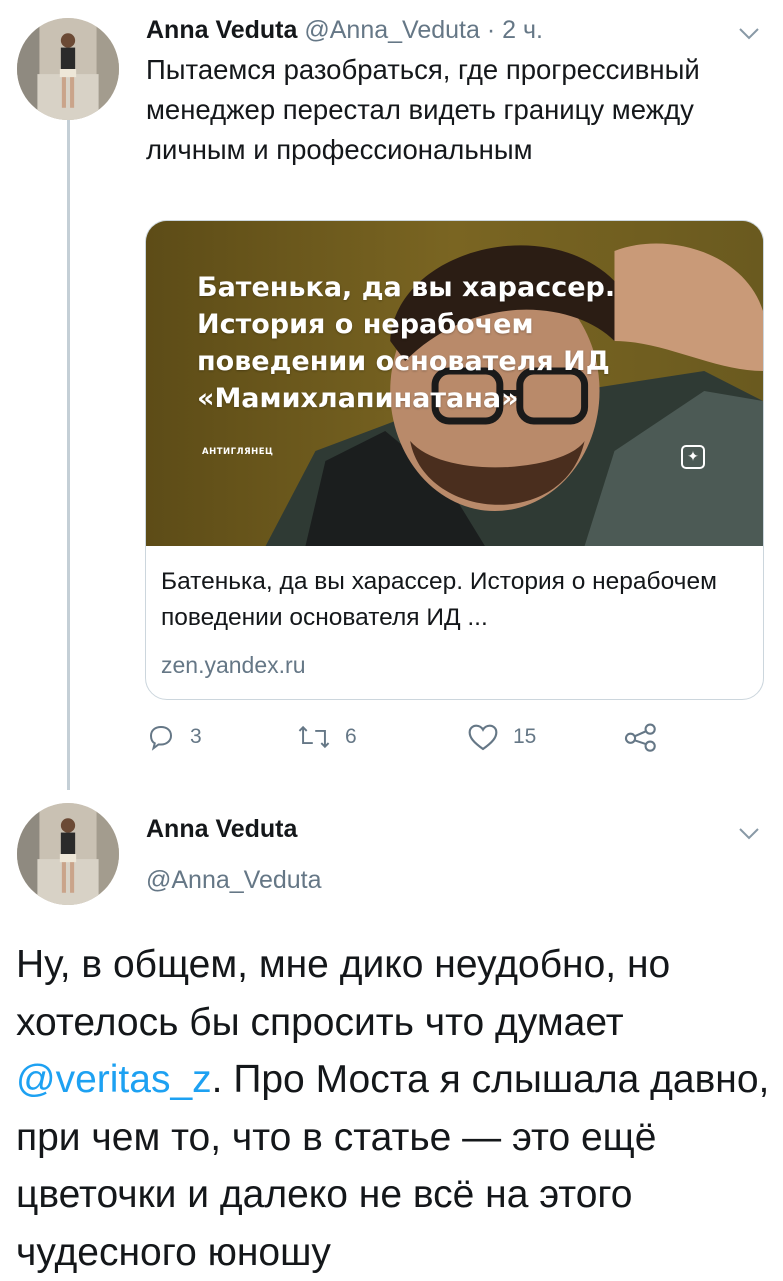  I want to click on tweet-actions: 3 6 15, so click(391, 742).